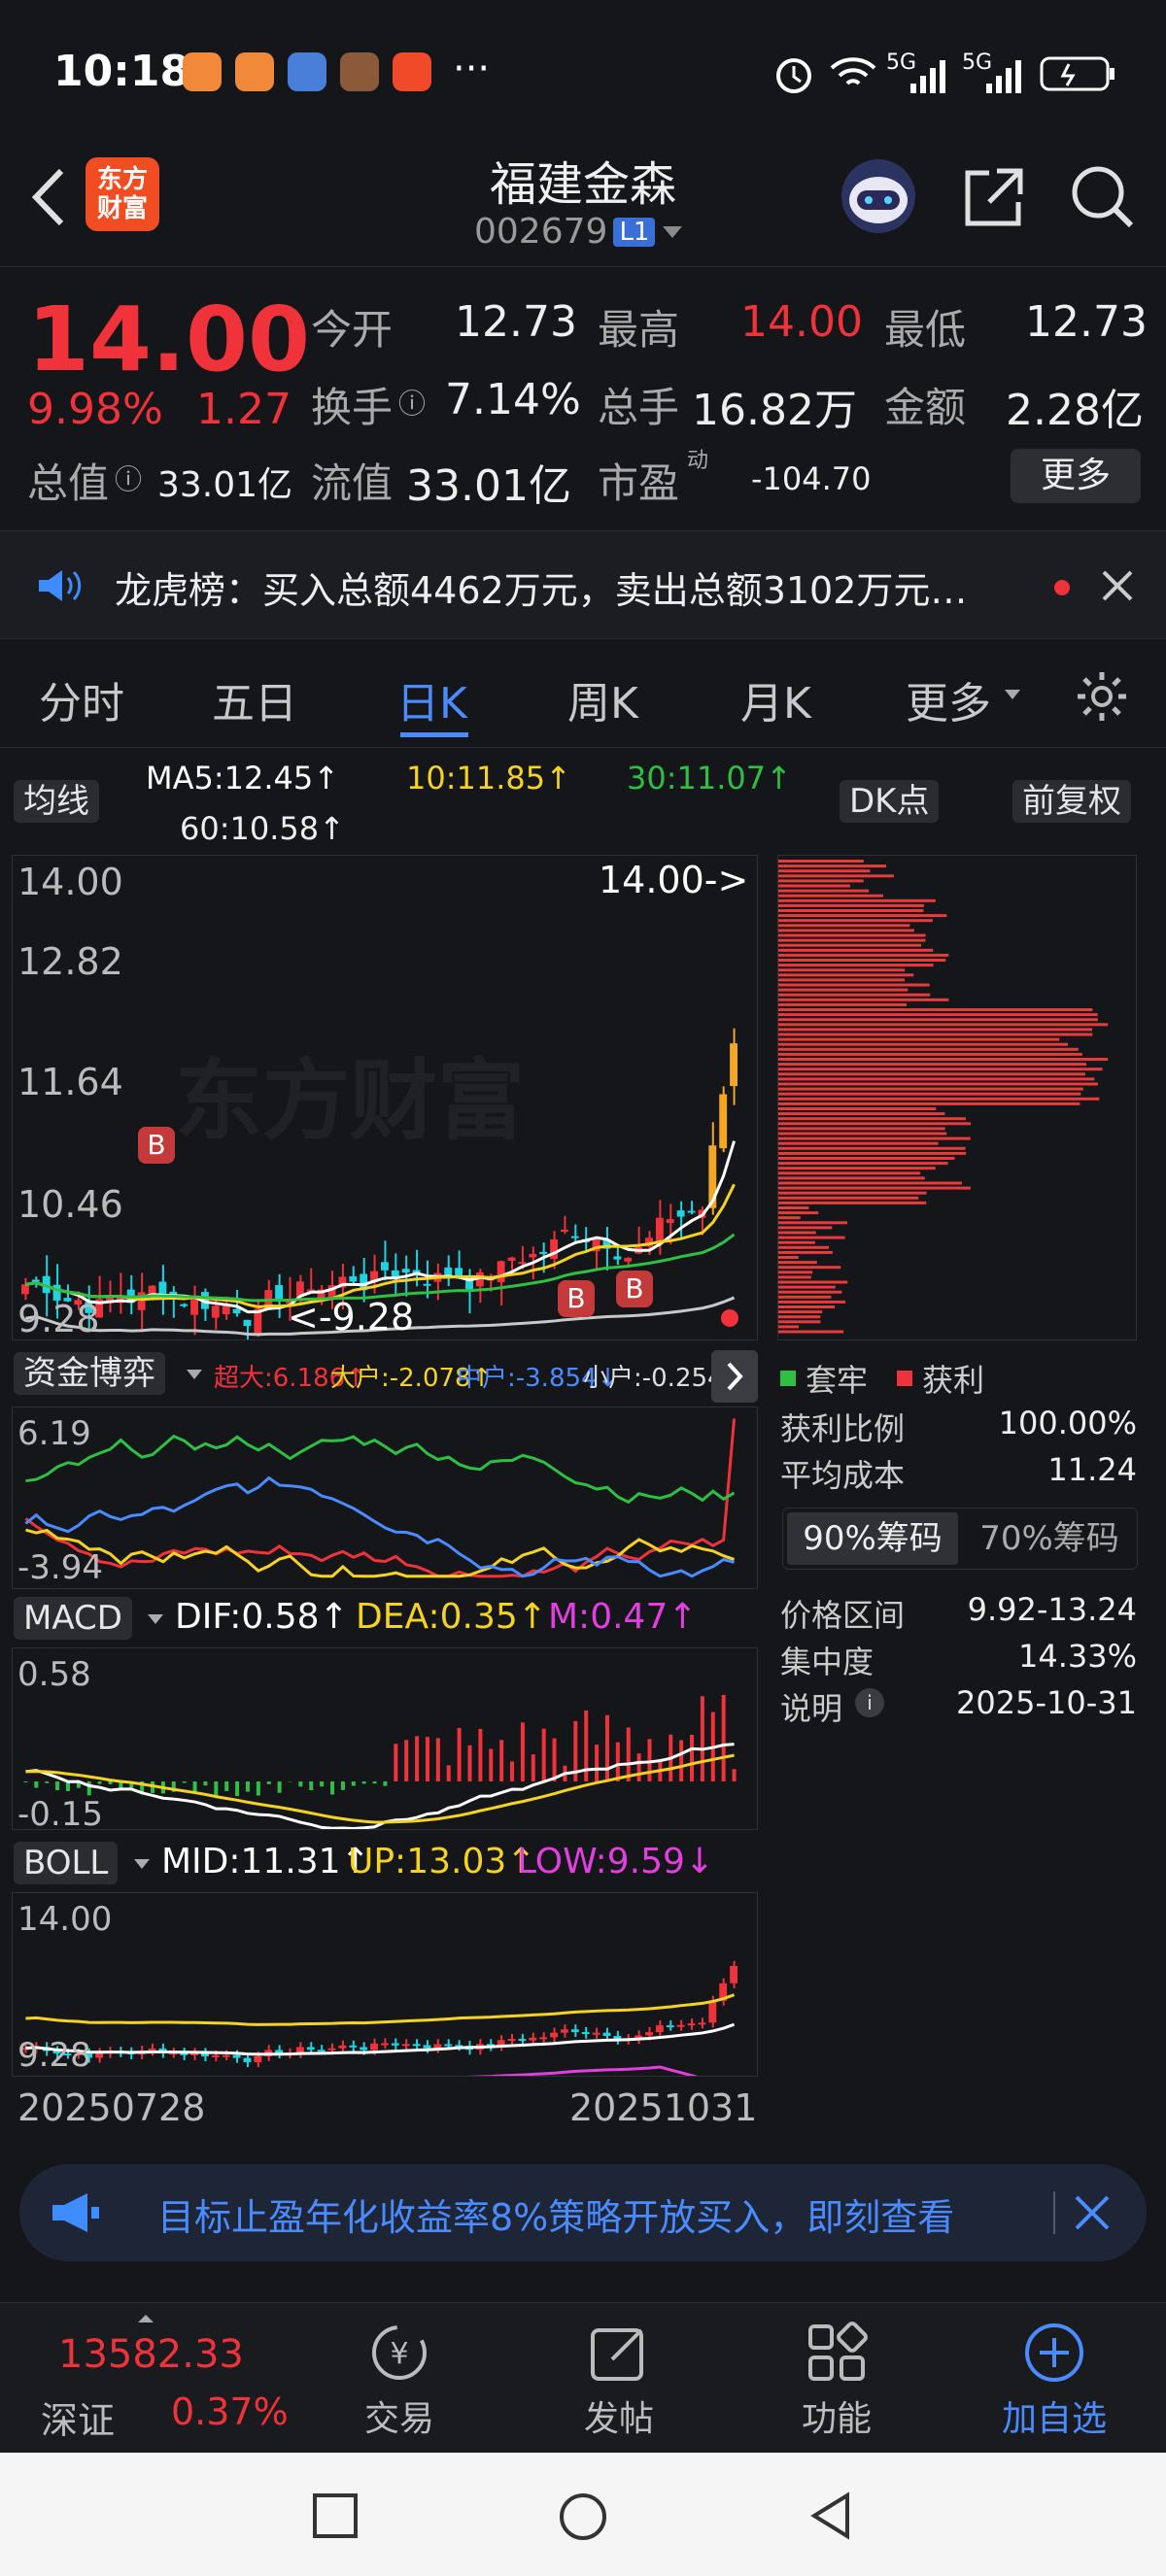  Describe the element at coordinates (1076, 476) in the screenshot. I see `more-button: 更多` at that location.